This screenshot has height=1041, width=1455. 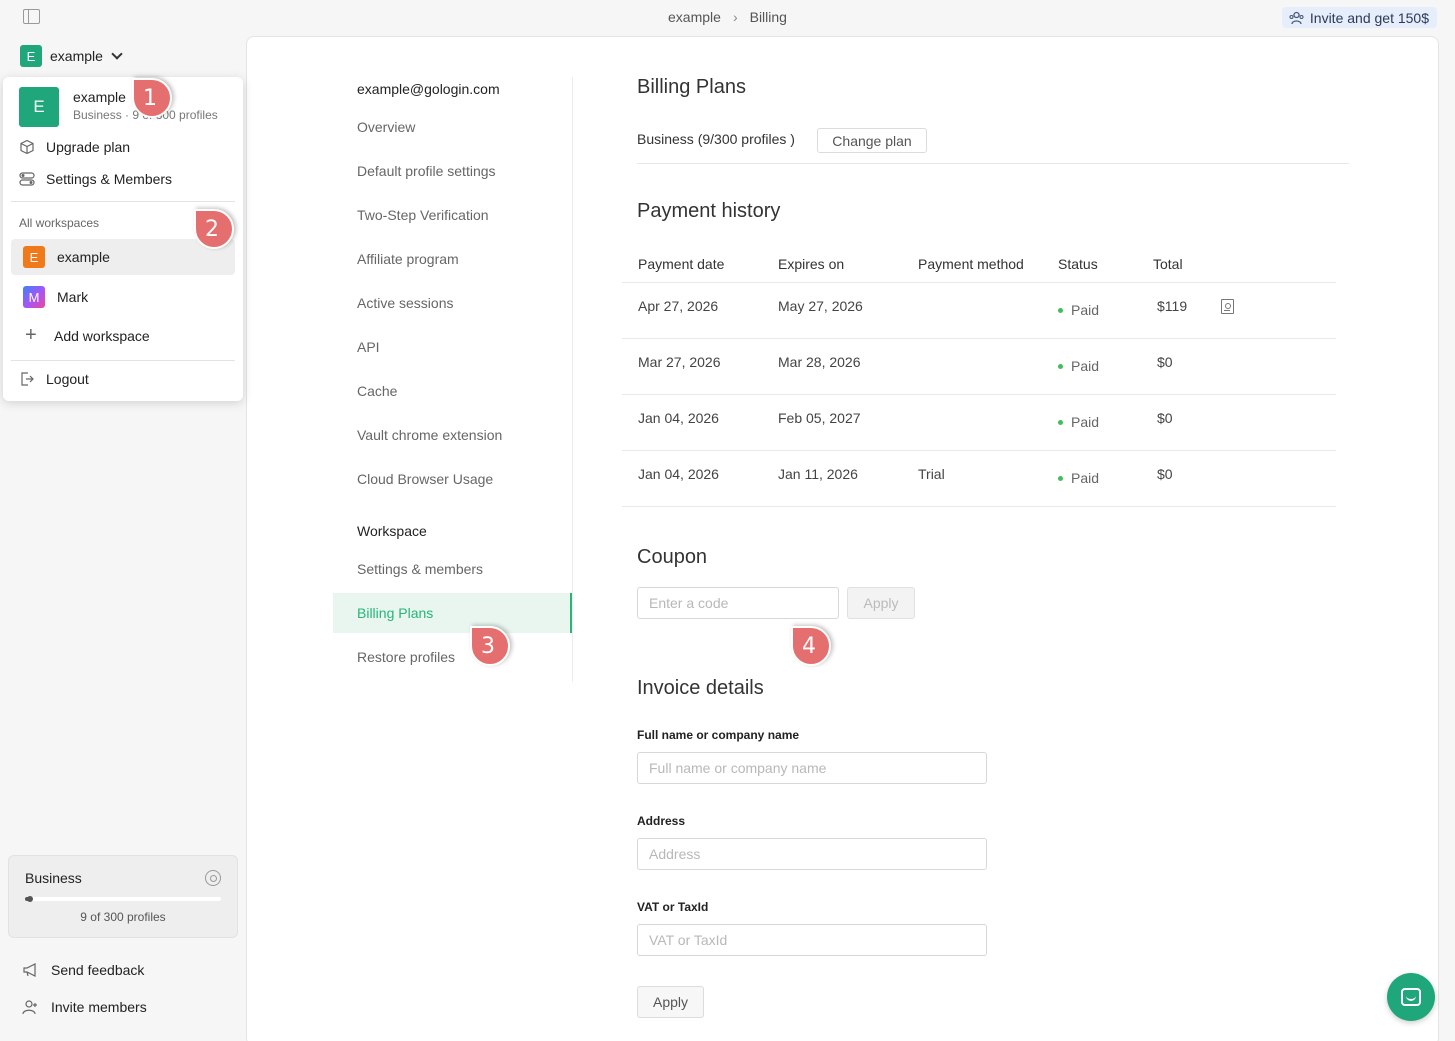 What do you see at coordinates (768, 17) in the screenshot?
I see `breadcrumb-current: Billing` at bounding box center [768, 17].